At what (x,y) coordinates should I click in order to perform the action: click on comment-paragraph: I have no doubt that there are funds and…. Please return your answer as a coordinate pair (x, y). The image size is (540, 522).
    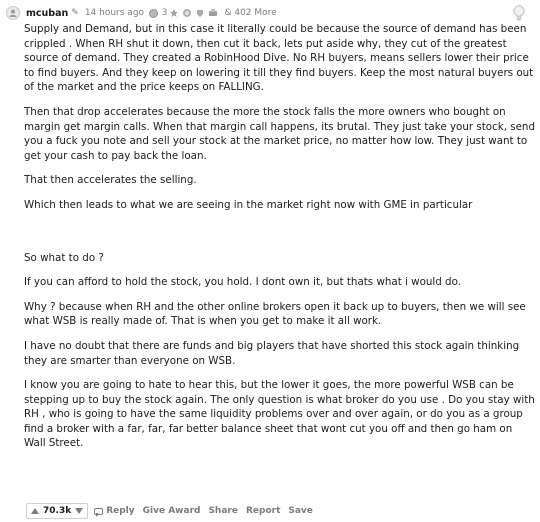
    Looking at the image, I should click on (272, 353).